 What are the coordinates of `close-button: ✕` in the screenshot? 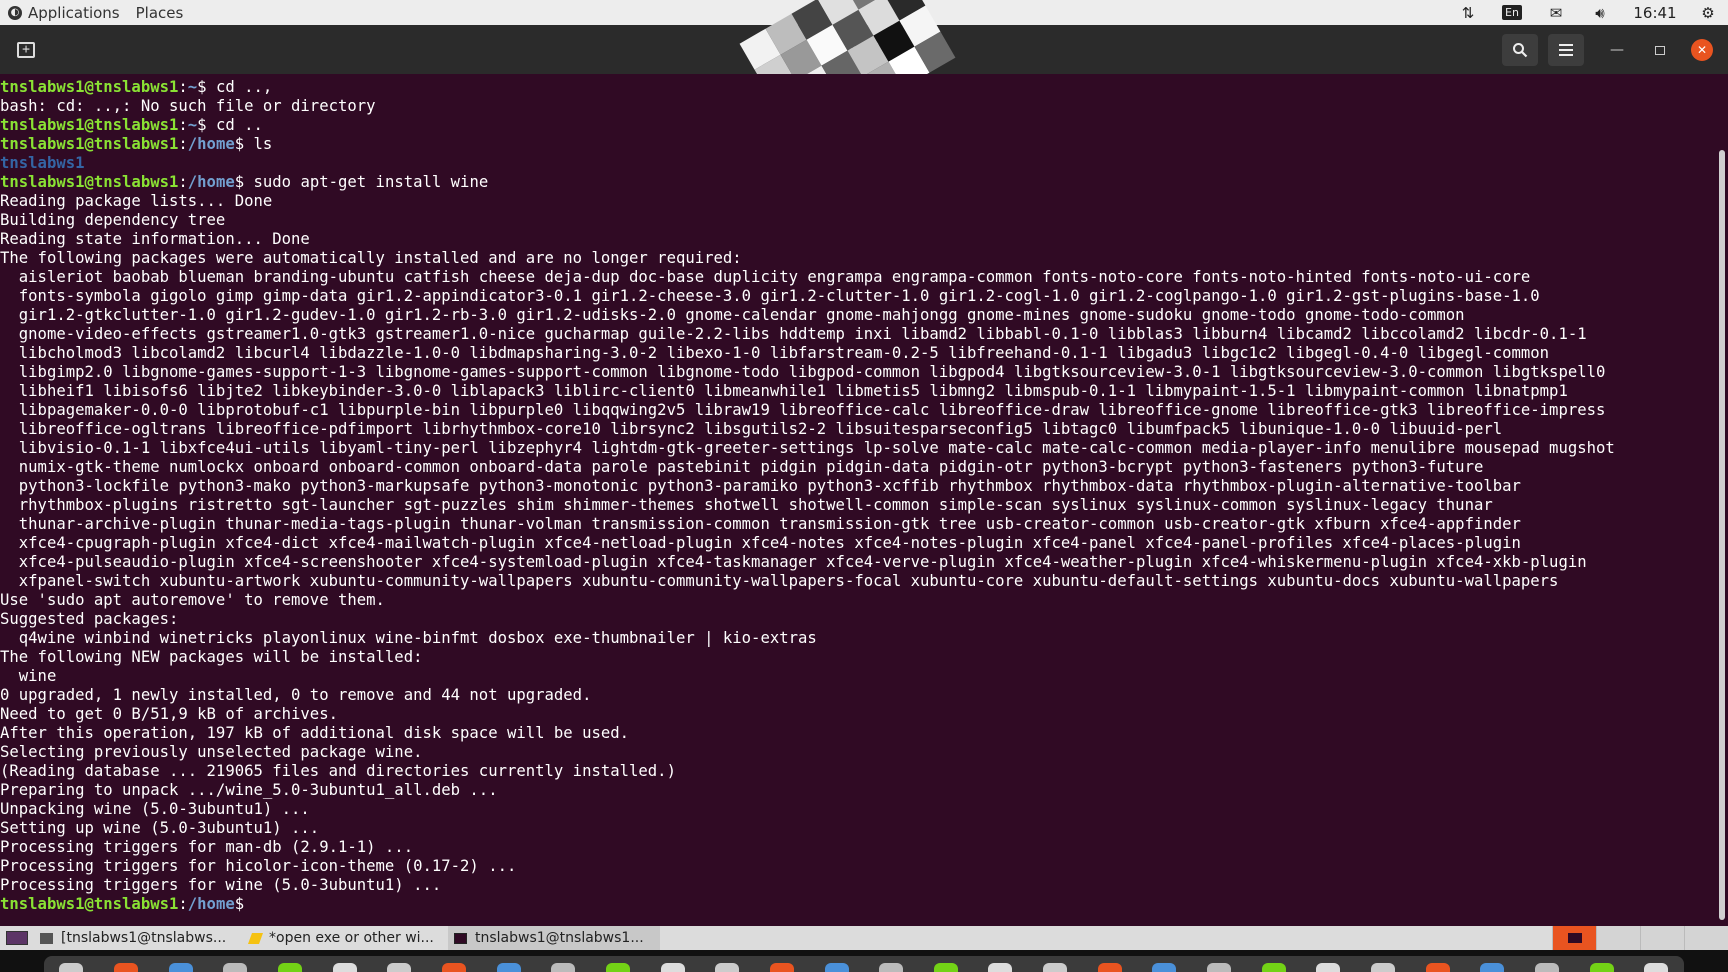 It's located at (1702, 50).